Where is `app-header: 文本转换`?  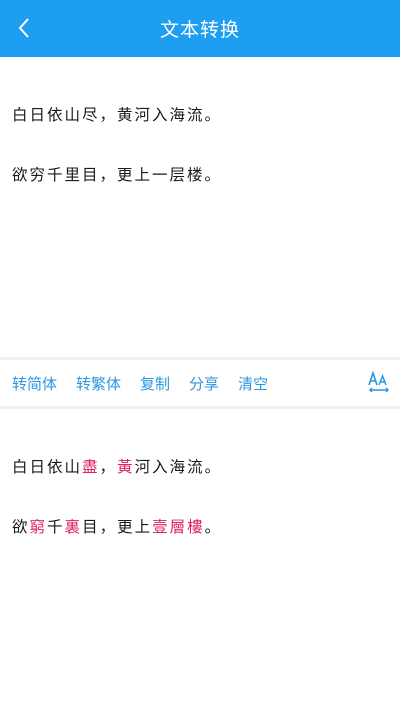 app-header: 文本转换 is located at coordinates (200, 28).